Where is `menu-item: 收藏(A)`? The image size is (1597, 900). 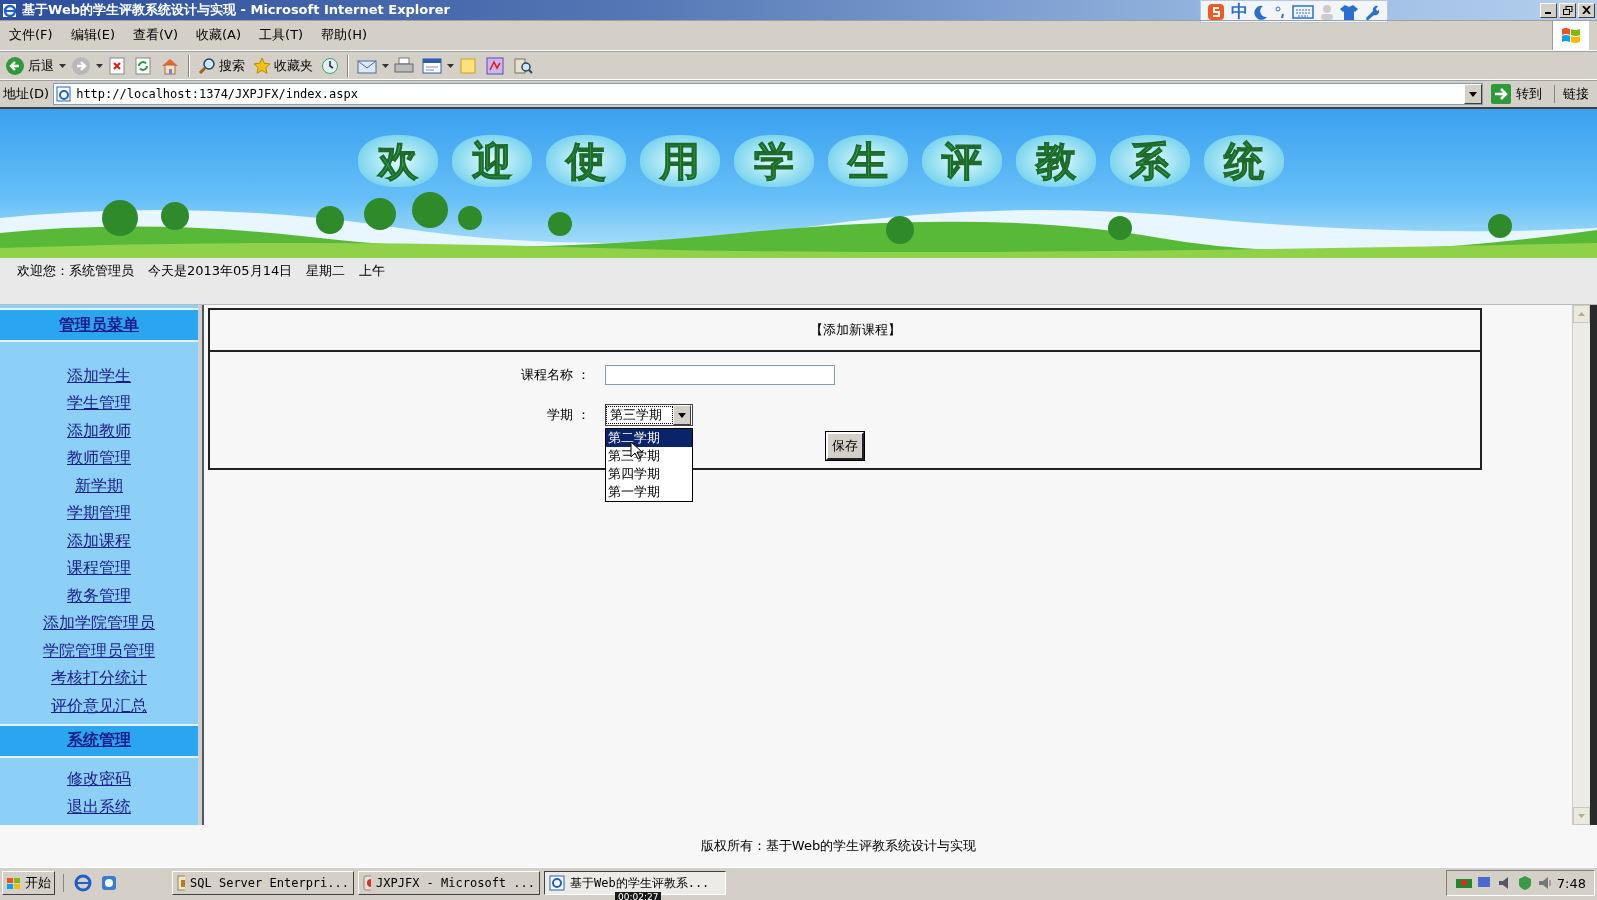 menu-item: 收藏(A) is located at coordinates (219, 35).